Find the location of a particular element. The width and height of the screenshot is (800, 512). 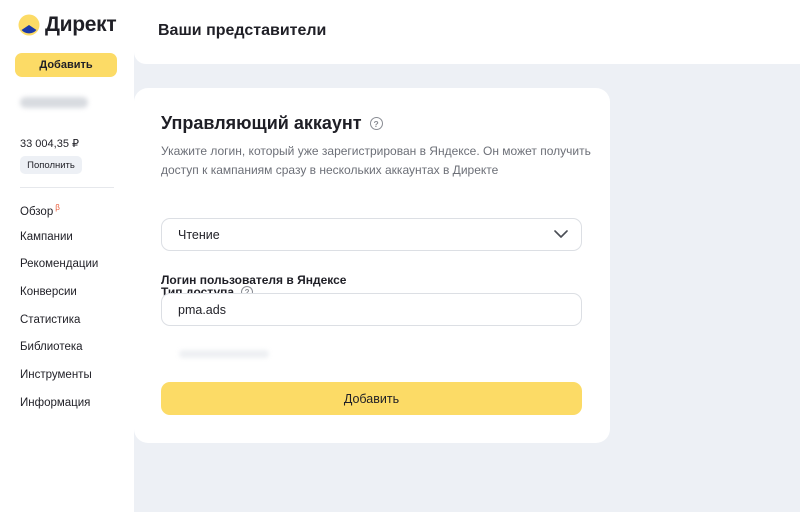

direct-logo-icon is located at coordinates (29, 25).